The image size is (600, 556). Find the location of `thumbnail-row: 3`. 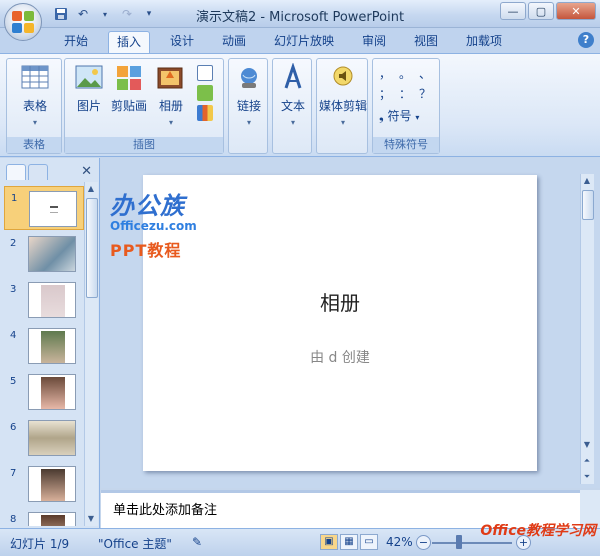

thumbnail-row: 3 is located at coordinates (44, 300).